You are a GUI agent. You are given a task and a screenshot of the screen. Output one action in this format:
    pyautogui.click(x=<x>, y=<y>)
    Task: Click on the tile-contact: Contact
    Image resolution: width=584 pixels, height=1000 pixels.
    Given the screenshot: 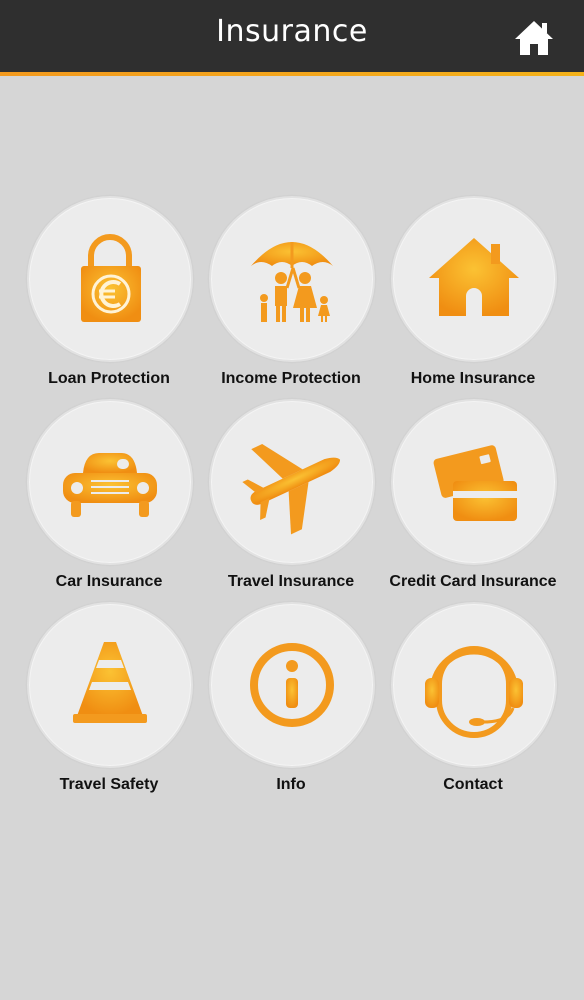 What is the action you would take?
    pyautogui.click(x=473, y=700)
    